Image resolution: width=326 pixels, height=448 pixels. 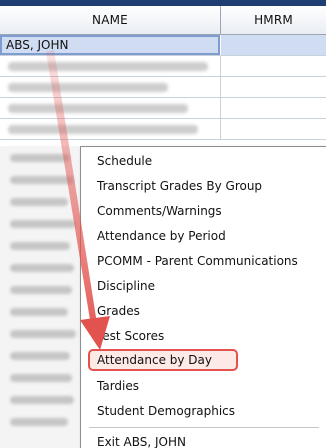 What do you see at coordinates (203, 336) in the screenshot?
I see `menu-item-test-scores: Test Scores` at bounding box center [203, 336].